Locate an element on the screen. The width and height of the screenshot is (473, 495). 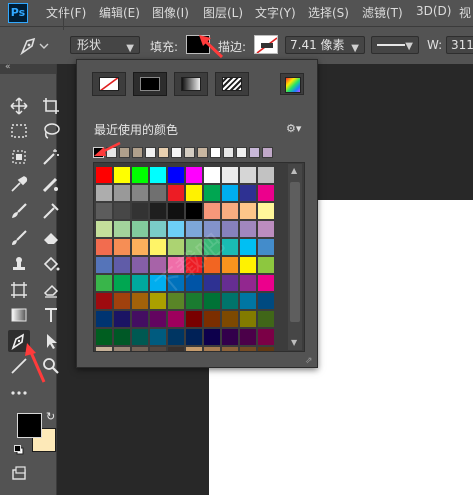
stroke-width-field: 7.41 像素 ▼ is located at coordinates (325, 45).